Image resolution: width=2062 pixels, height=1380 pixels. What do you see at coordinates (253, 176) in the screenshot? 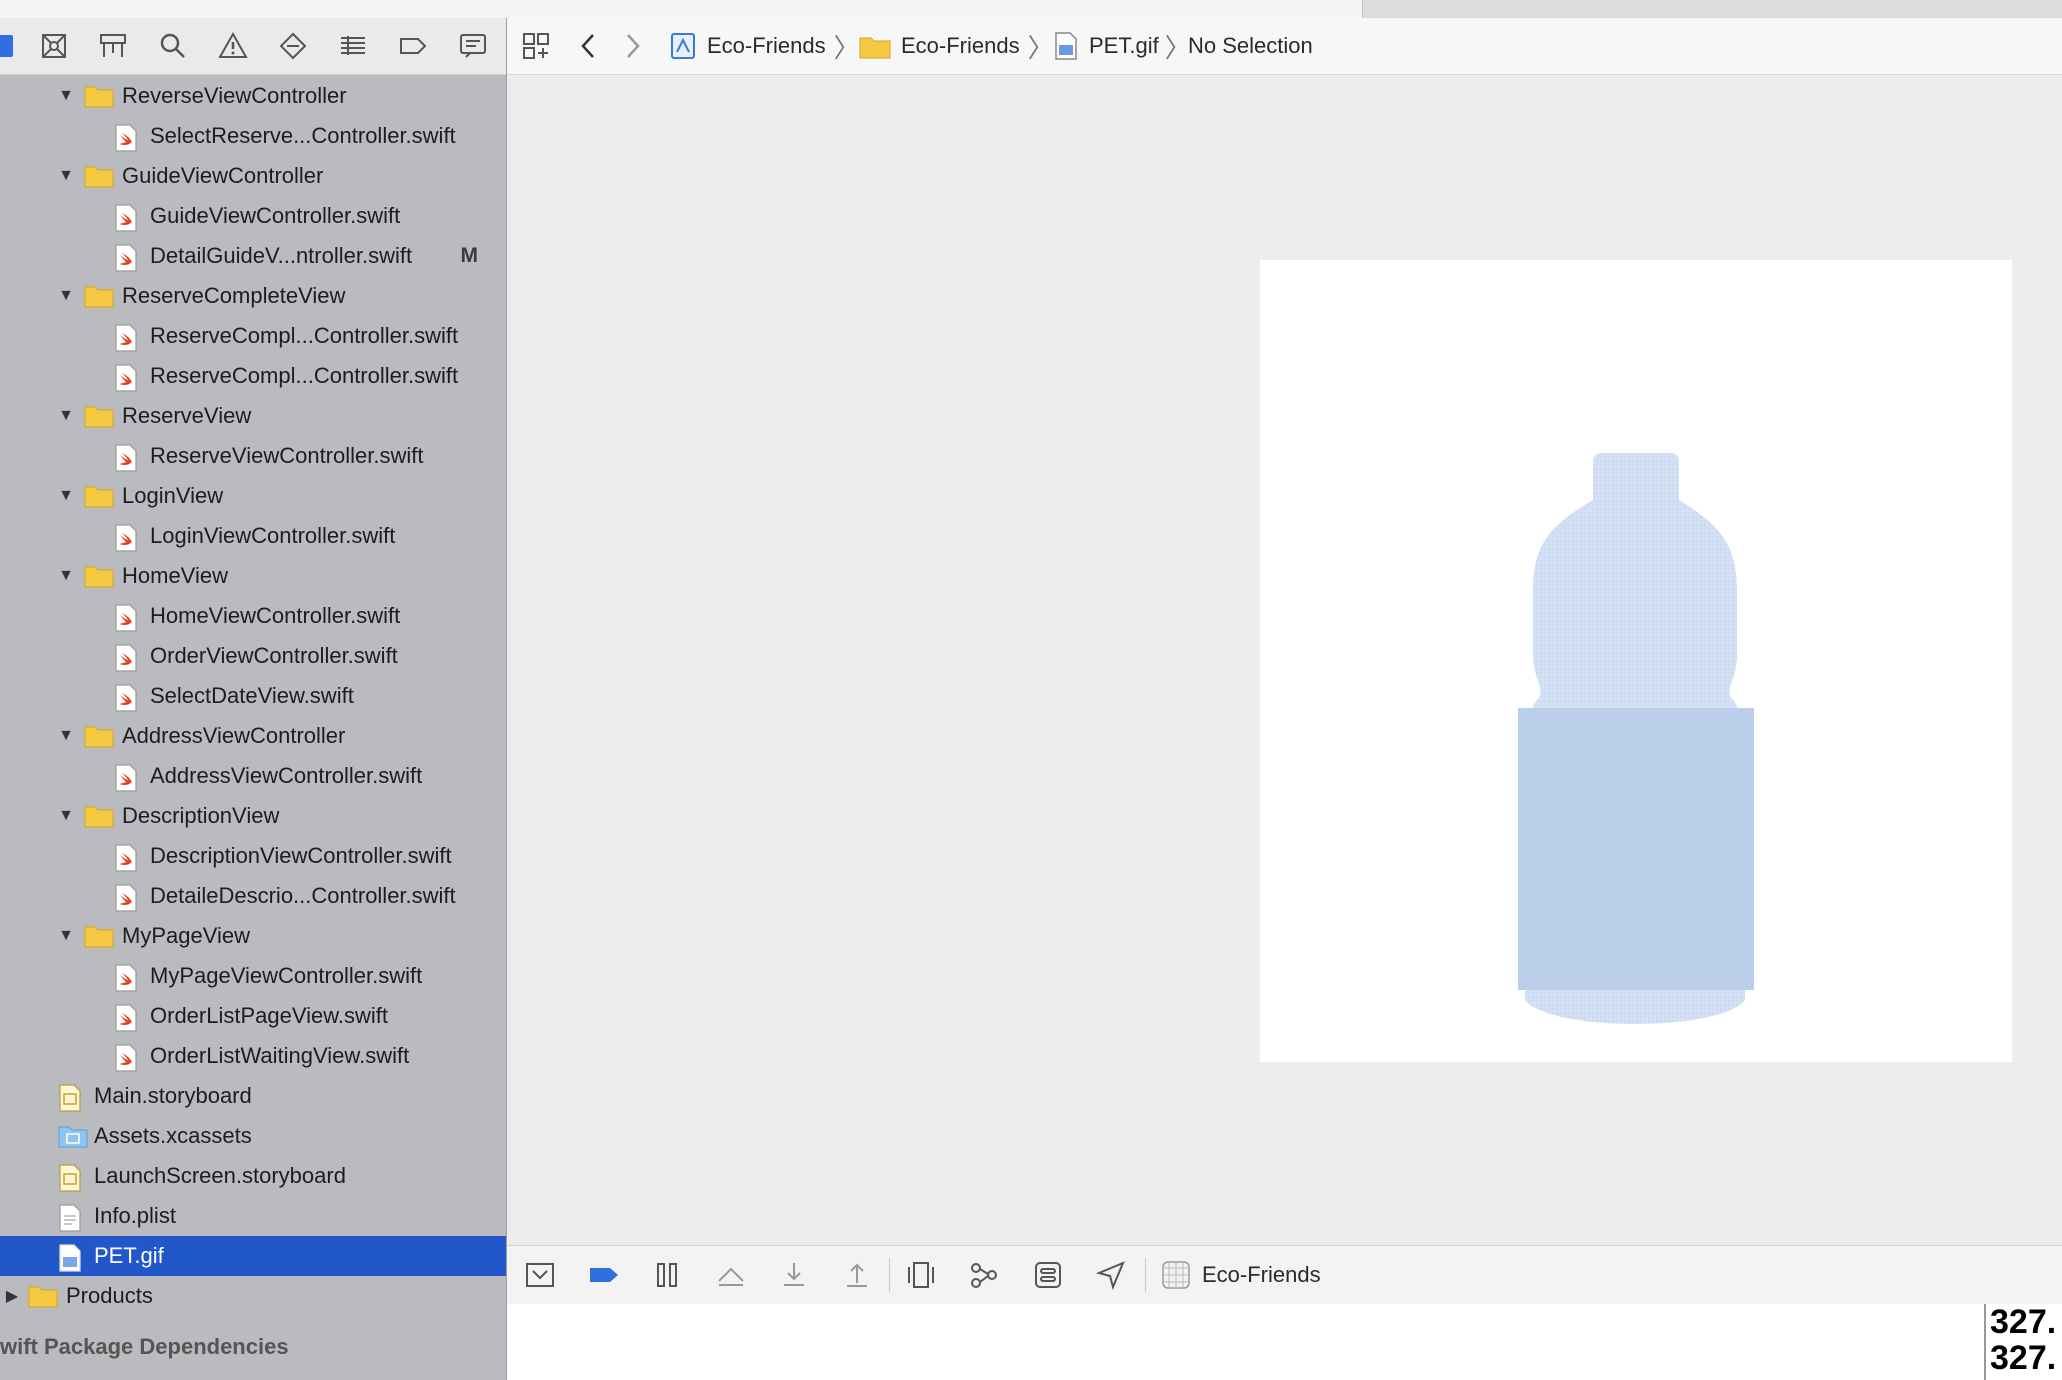
I see `navigator-group: ▼ GuideViewController` at bounding box center [253, 176].